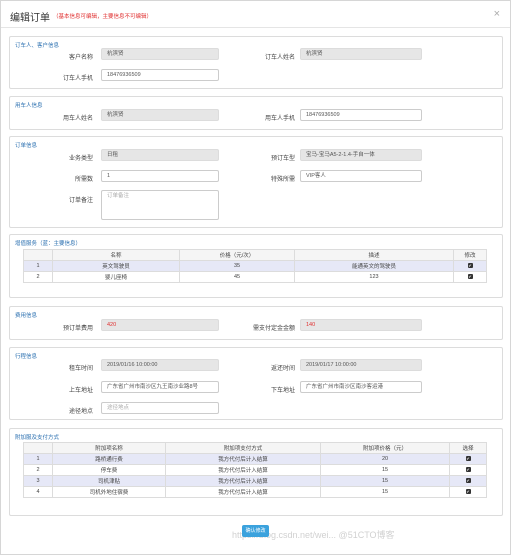 The image size is (511, 555). Describe the element at coordinates (160, 365) in the screenshot. I see `pickup-time-field: 2019/01/16 10:00:00` at that location.